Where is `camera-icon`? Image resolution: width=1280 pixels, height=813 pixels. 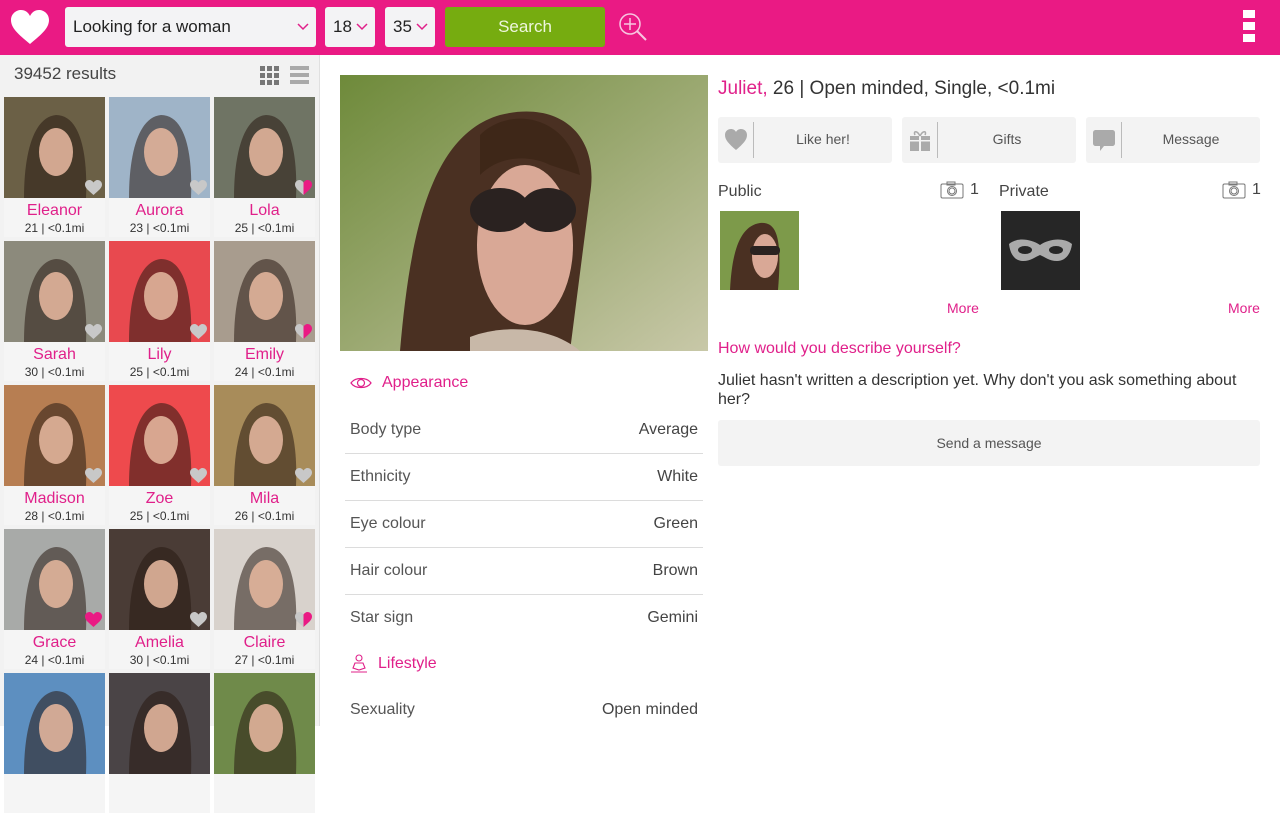
camera-icon is located at coordinates (1234, 190).